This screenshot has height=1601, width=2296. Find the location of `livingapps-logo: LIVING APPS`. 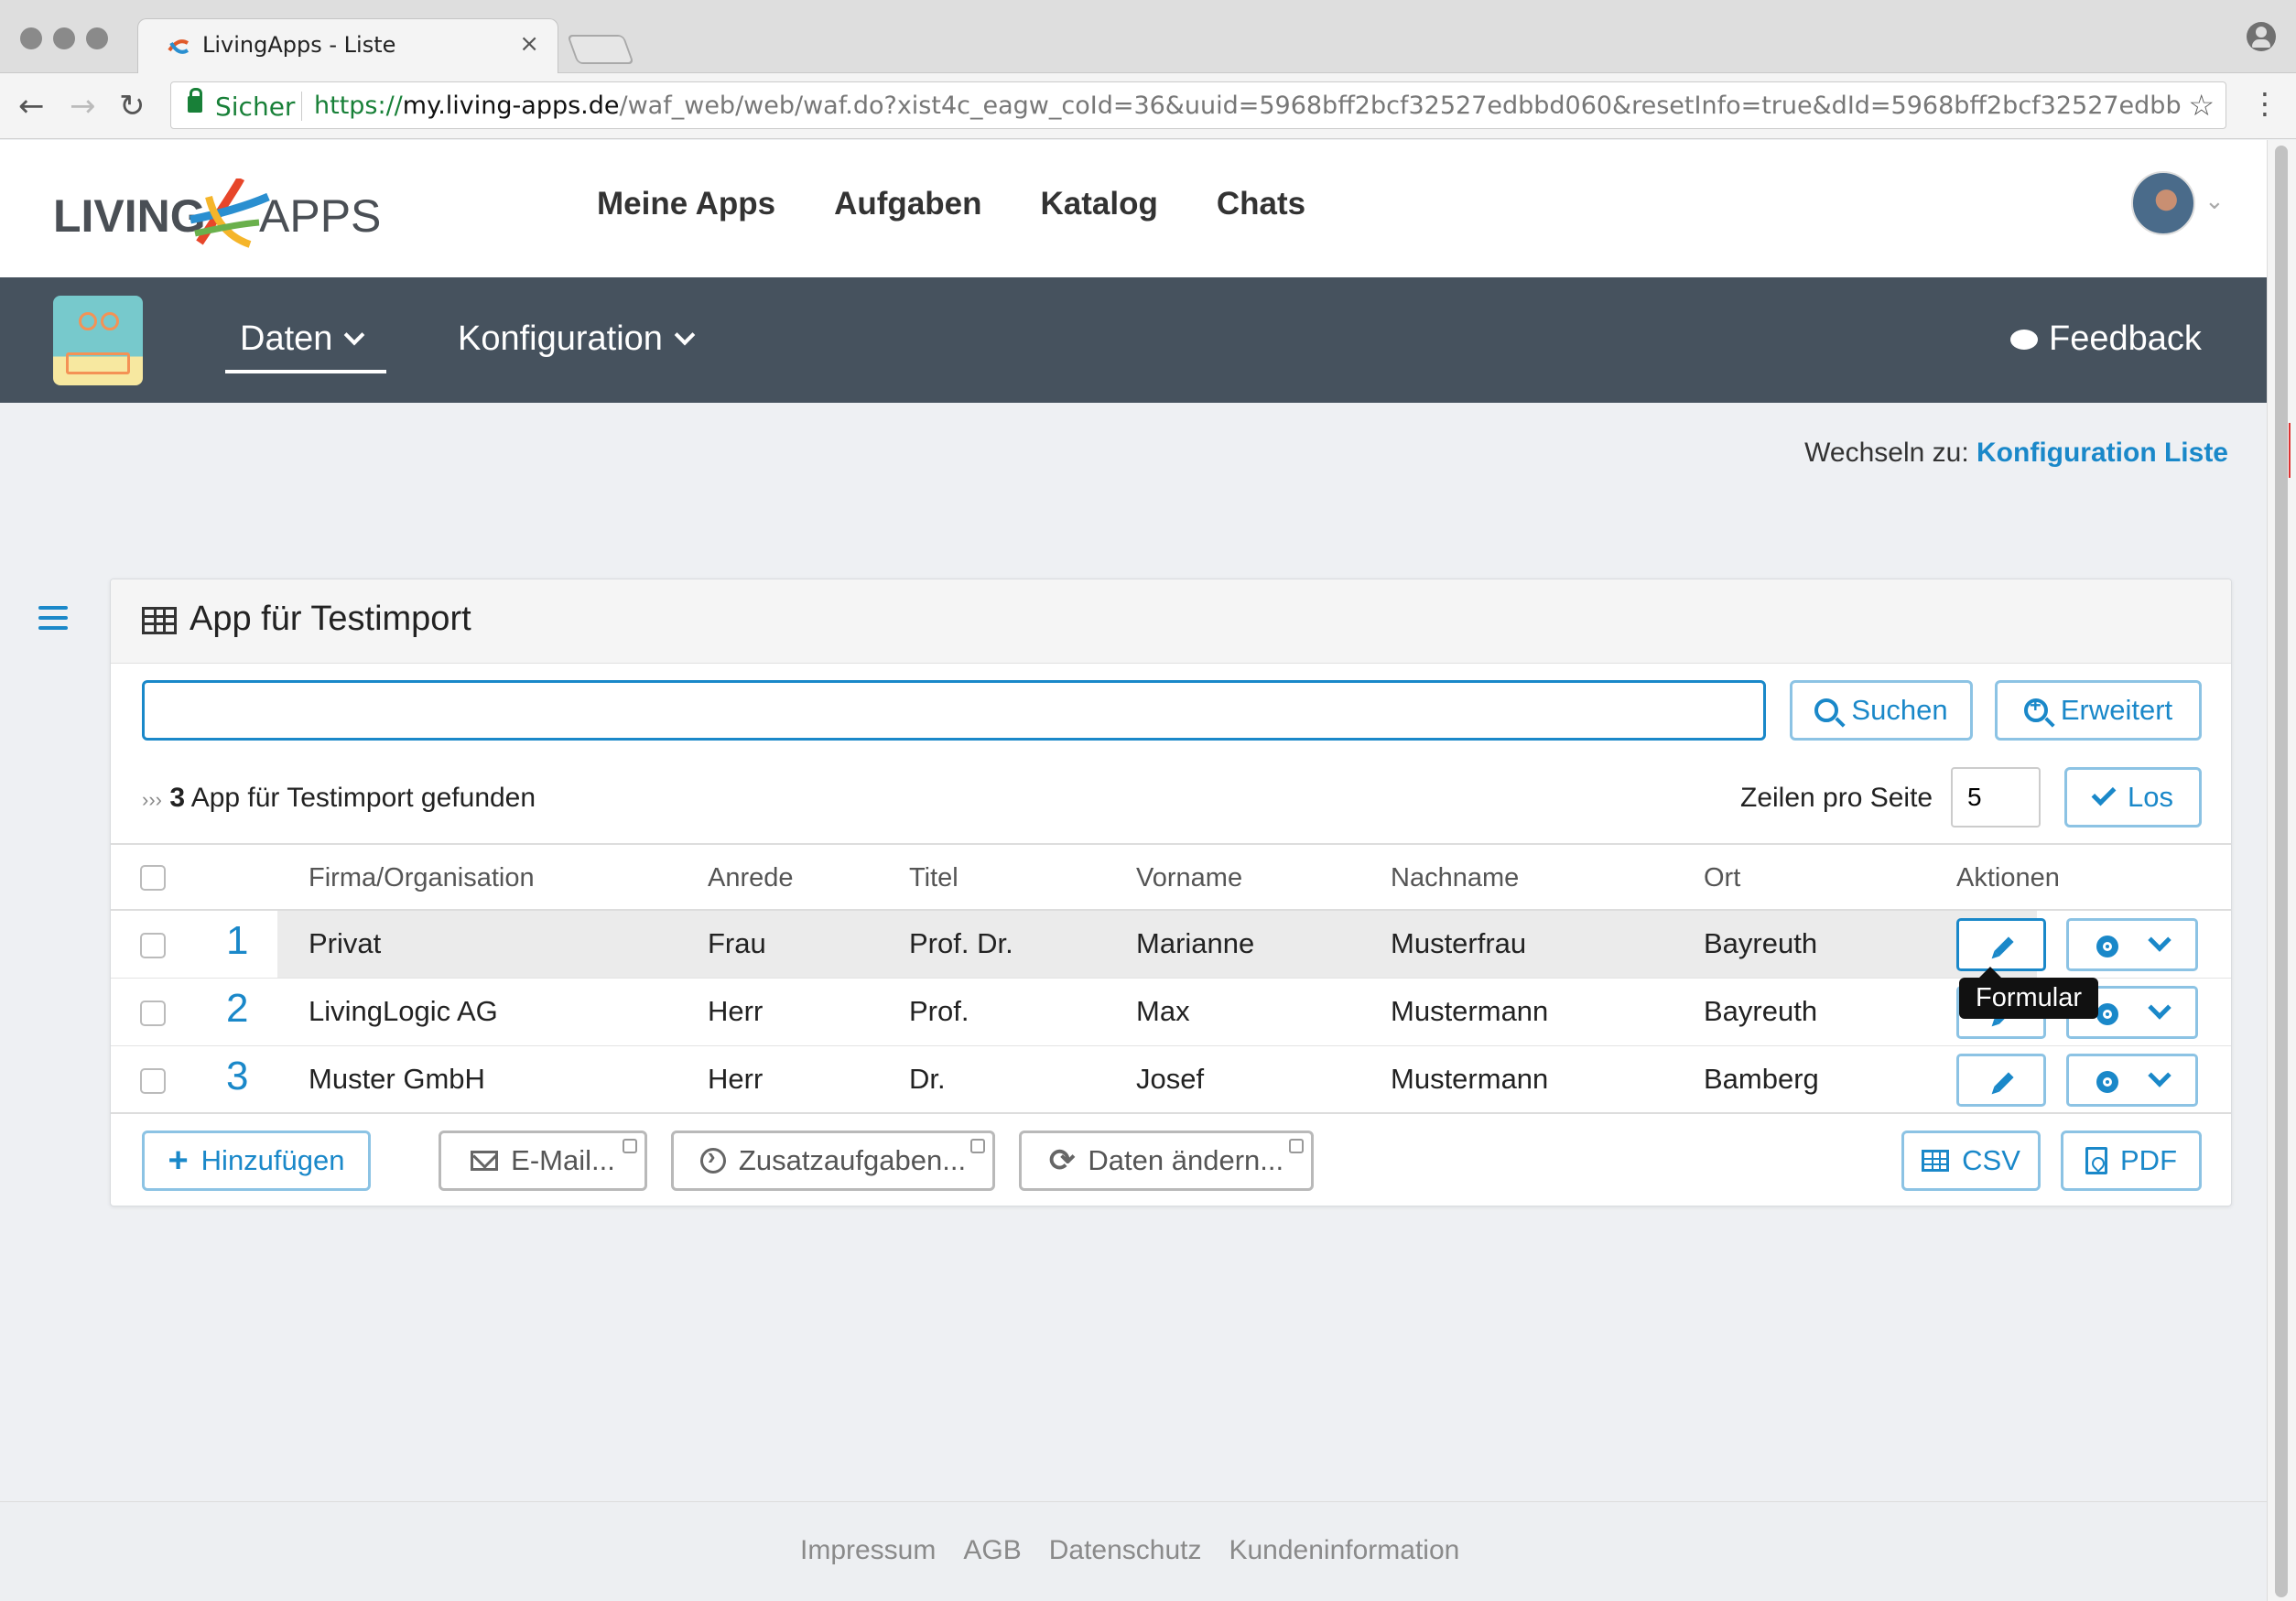

livingapps-logo: LIVING APPS is located at coordinates (236, 215).